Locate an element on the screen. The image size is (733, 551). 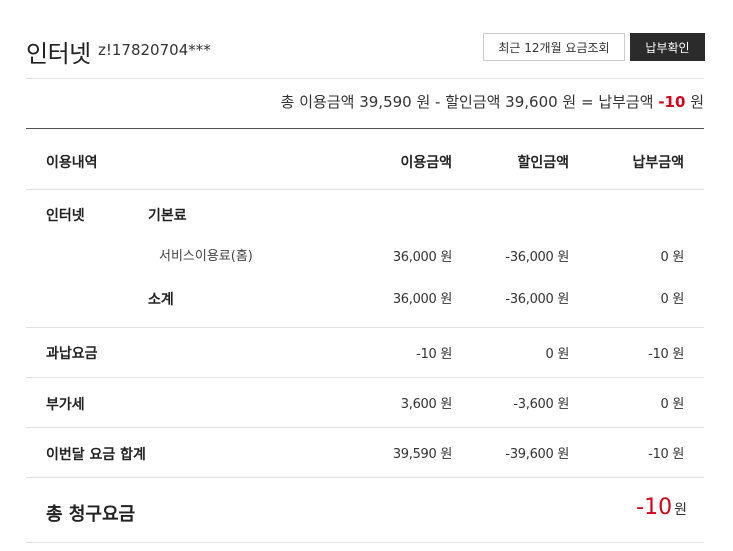
total-billed-amount: -10 is located at coordinates (654, 507).